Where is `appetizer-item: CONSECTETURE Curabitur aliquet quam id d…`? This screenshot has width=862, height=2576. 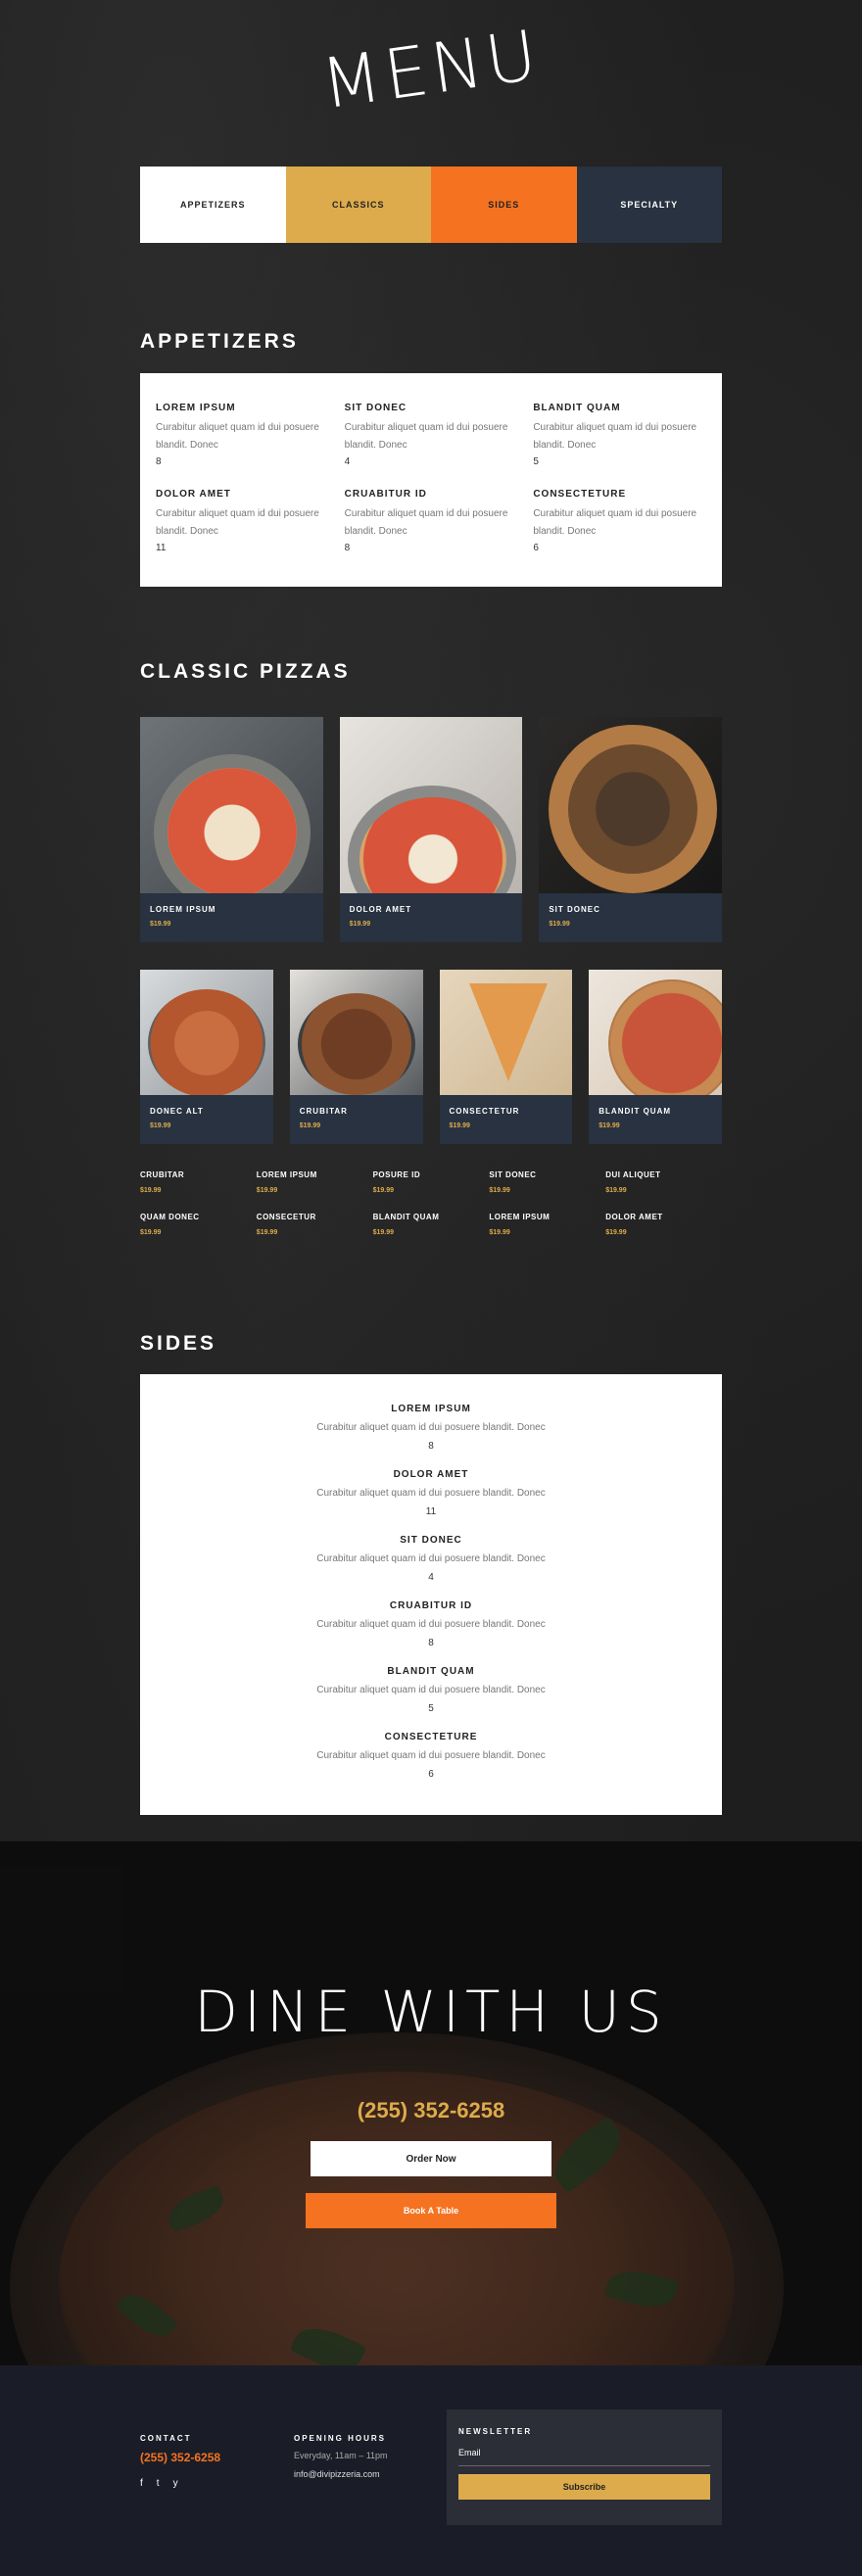 appetizer-item: CONSECTETURE Curabitur aliquet quam id d… is located at coordinates (619, 521).